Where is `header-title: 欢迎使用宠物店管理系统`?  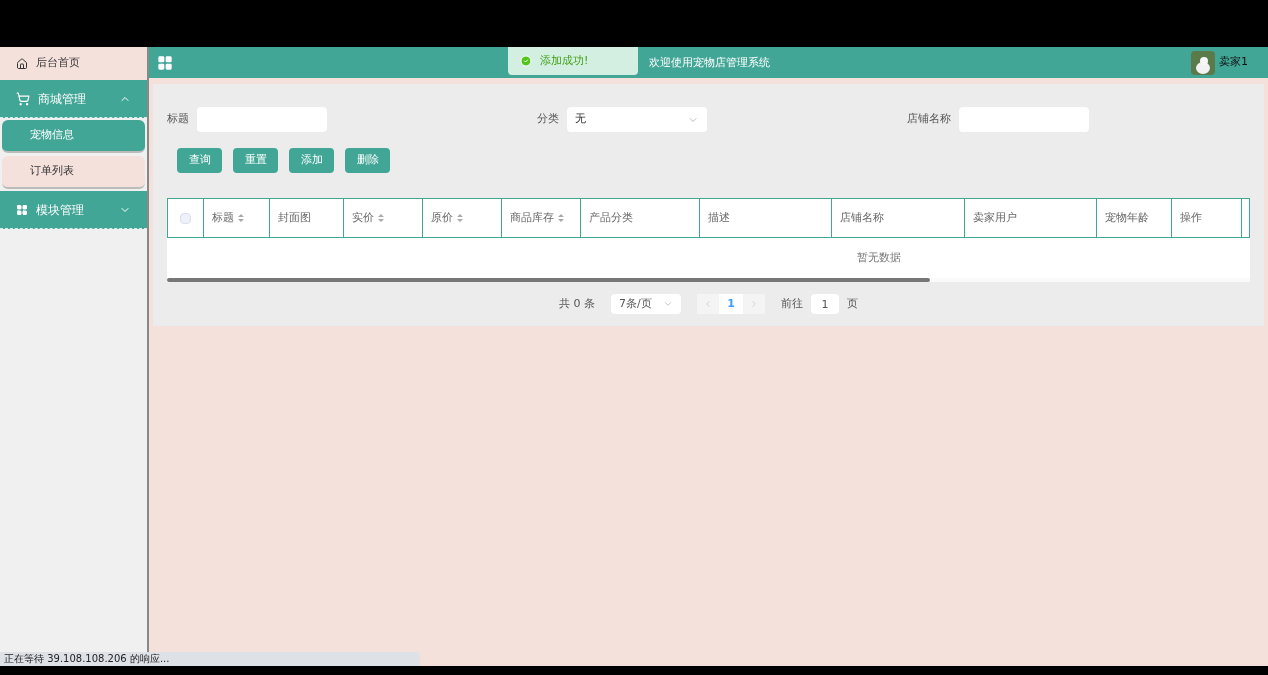
header-title: 欢迎使用宠物店管理系统 is located at coordinates (709, 63).